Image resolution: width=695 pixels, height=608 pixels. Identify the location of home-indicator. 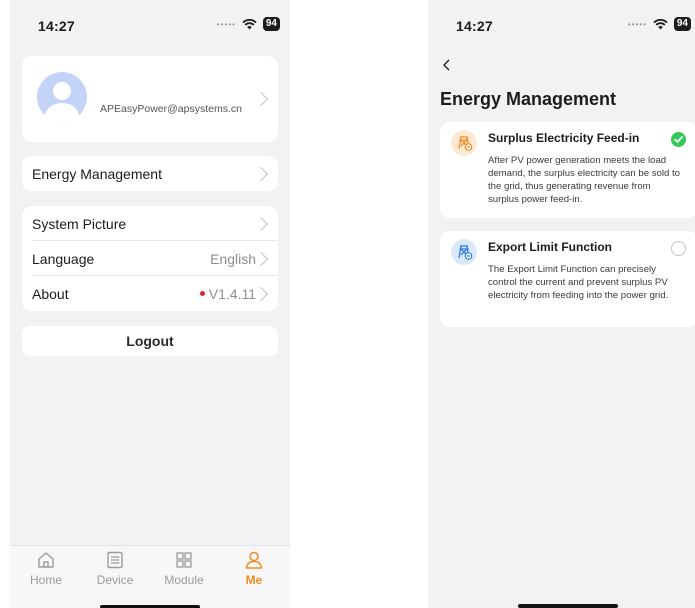
(568, 606).